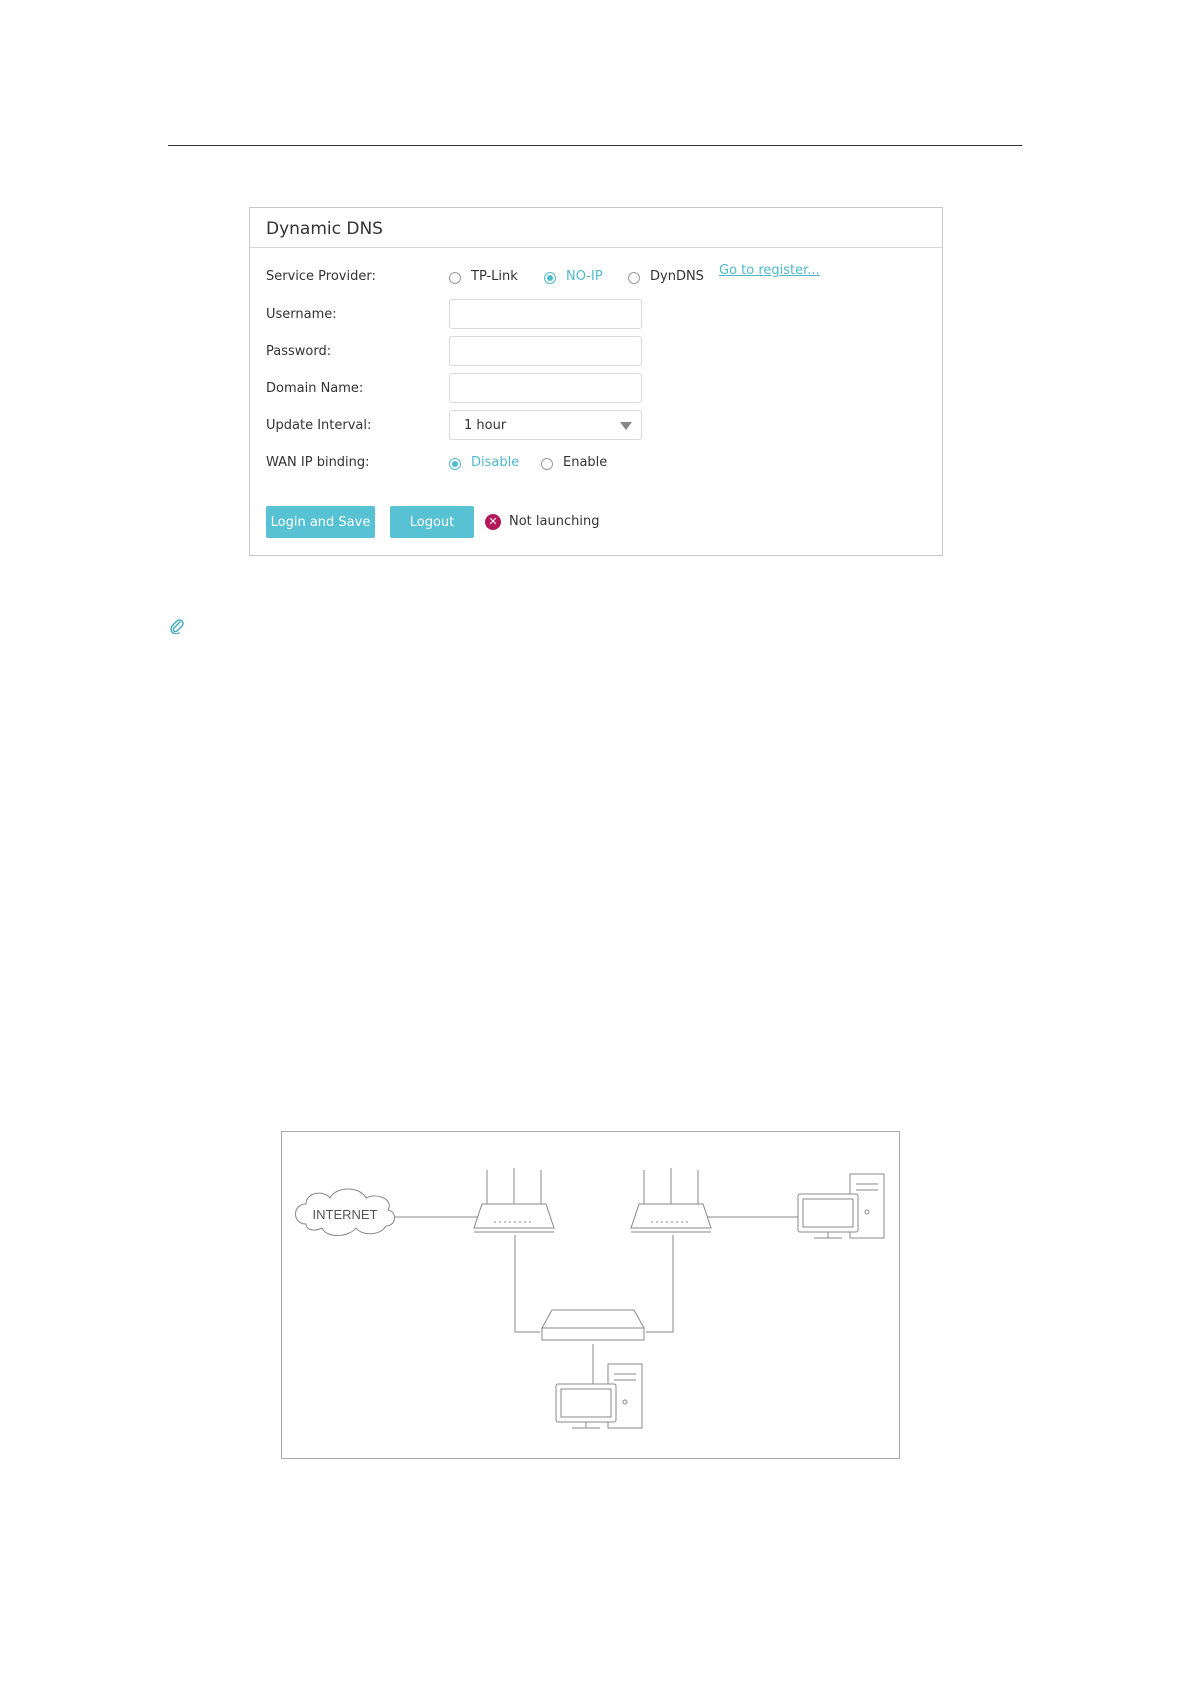  What do you see at coordinates (545, 425) in the screenshot?
I see `update-interval-select: 1 hour` at bounding box center [545, 425].